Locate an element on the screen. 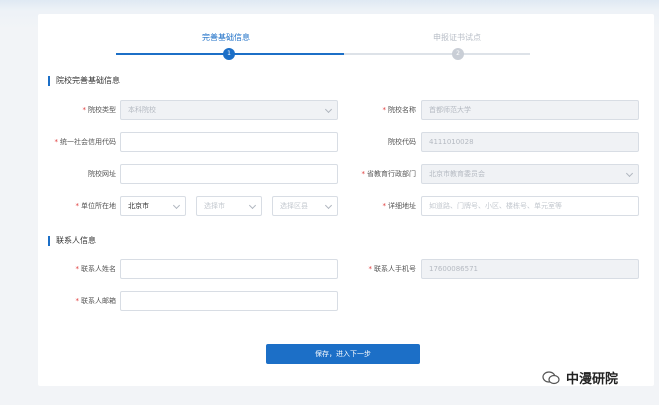 The image size is (659, 405). address-label: * 详细地址 is located at coordinates (399, 206).